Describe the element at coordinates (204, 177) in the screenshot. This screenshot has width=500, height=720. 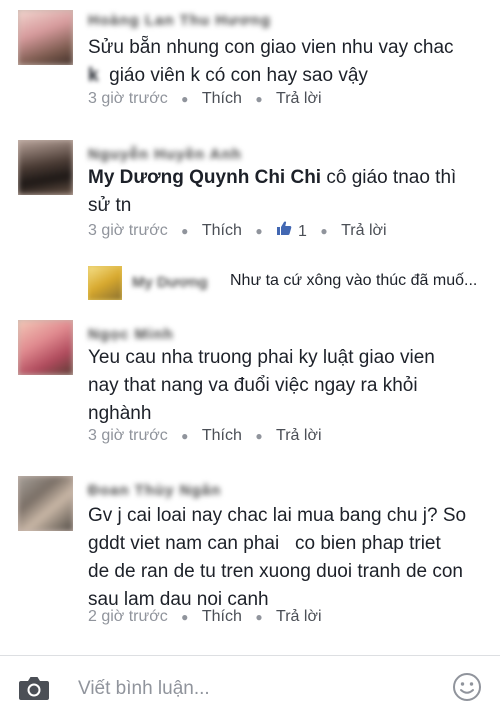
I see `mention-link: My Dương Quynh Chi Chi` at that location.